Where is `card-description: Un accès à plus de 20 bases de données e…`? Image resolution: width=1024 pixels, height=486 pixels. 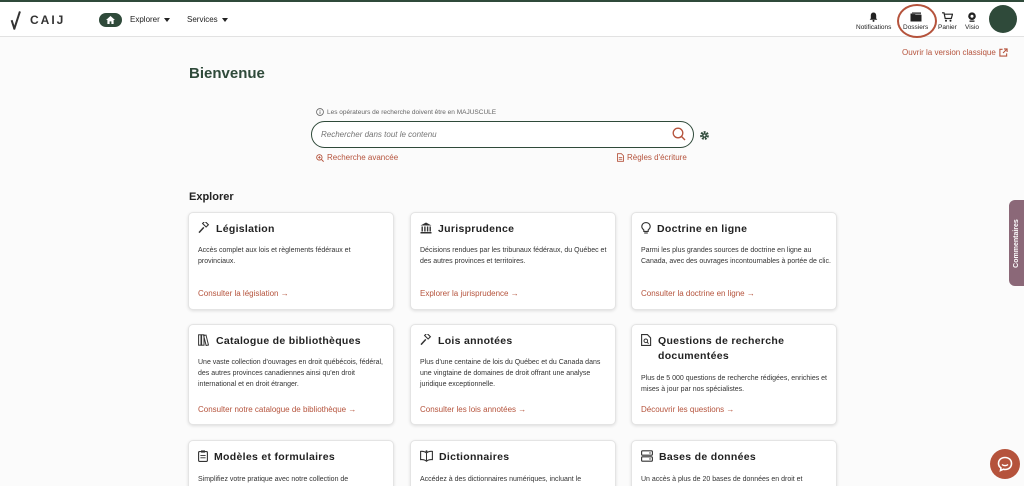
card-description: Un accès à plus de 20 bases de données e… is located at coordinates (722, 479).